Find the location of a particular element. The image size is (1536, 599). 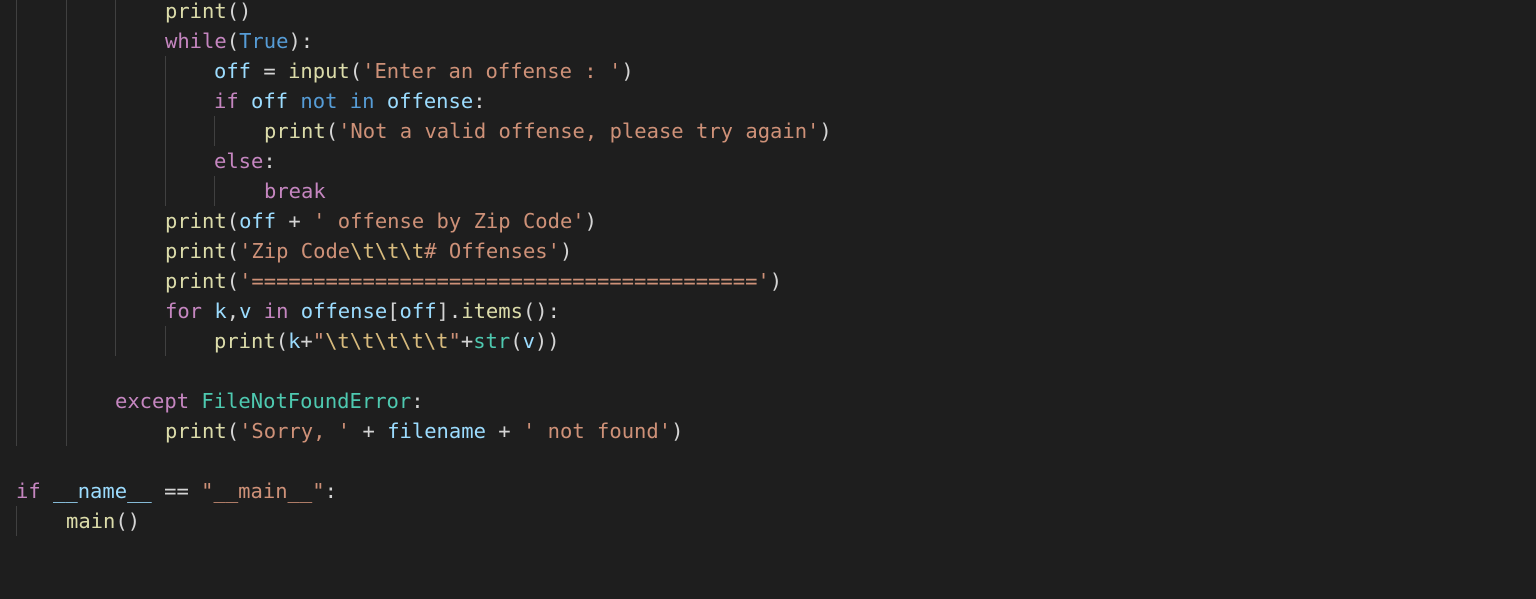

code-line-break: break is located at coordinates (295, 191).